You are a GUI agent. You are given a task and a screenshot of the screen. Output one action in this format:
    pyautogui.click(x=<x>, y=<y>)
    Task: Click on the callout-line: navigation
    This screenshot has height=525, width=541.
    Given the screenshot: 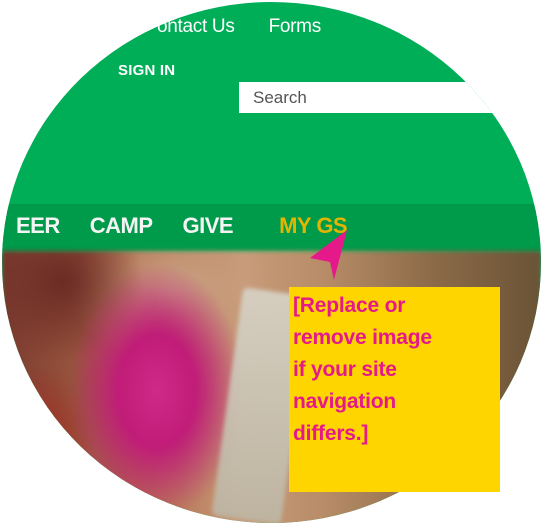 What is the action you would take?
    pyautogui.click(x=345, y=401)
    